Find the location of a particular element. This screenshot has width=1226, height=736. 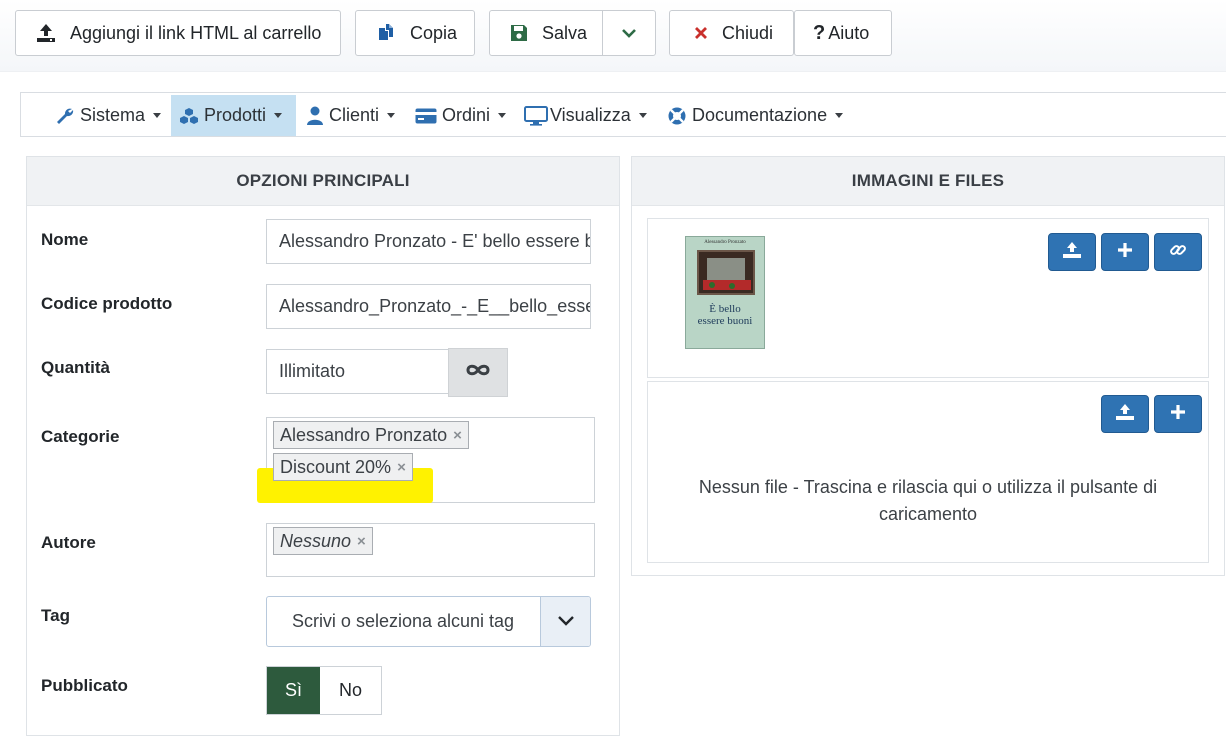

cover-title-line2: essere buoni is located at coordinates (725, 321).